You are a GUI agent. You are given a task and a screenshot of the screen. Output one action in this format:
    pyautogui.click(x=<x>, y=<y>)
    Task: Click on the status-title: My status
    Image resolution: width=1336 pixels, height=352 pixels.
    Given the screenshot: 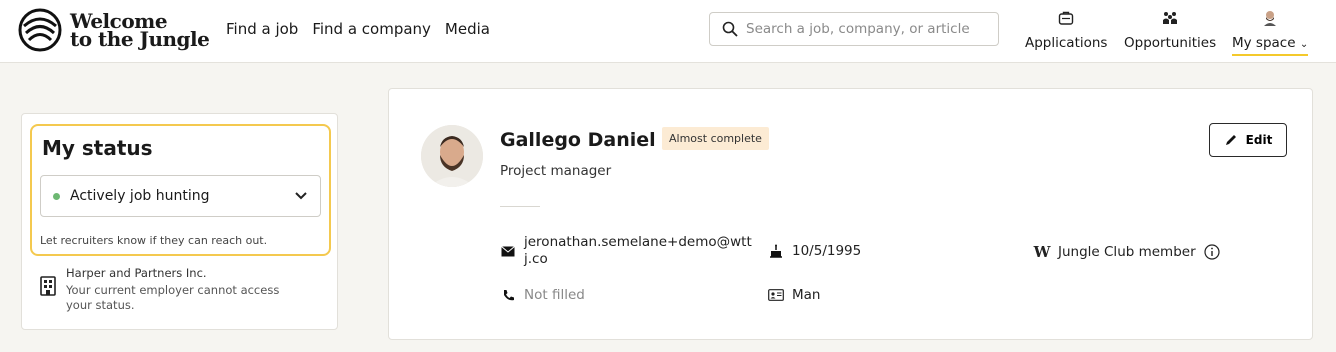 What is the action you would take?
    pyautogui.click(x=97, y=148)
    